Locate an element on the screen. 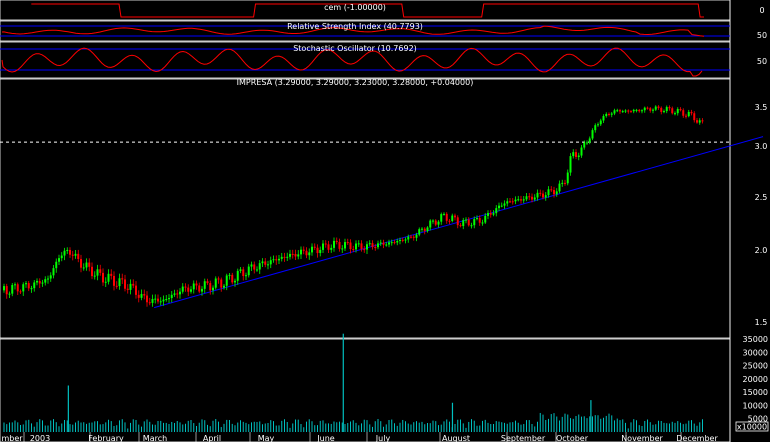 The height and width of the screenshot is (442, 770). volume-tick-label: 15000 is located at coordinates (755, 392).